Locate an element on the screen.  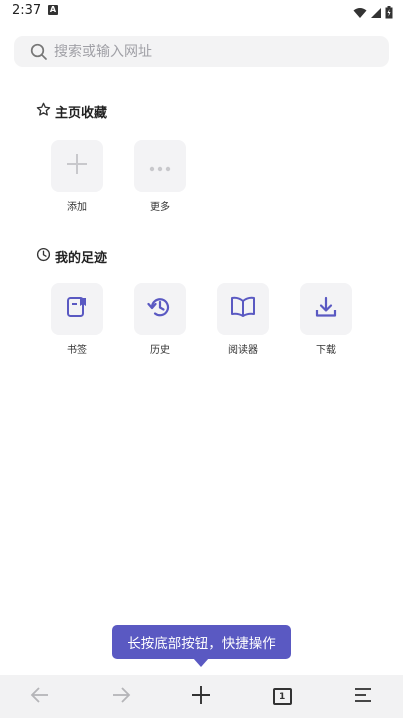
tile-add-box is located at coordinates (77, 166).